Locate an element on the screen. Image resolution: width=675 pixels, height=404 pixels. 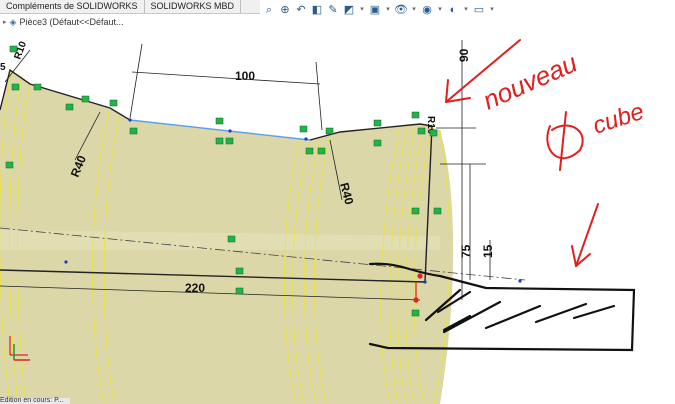
annotation-word-cube: cube is located at coordinates (619, 119).